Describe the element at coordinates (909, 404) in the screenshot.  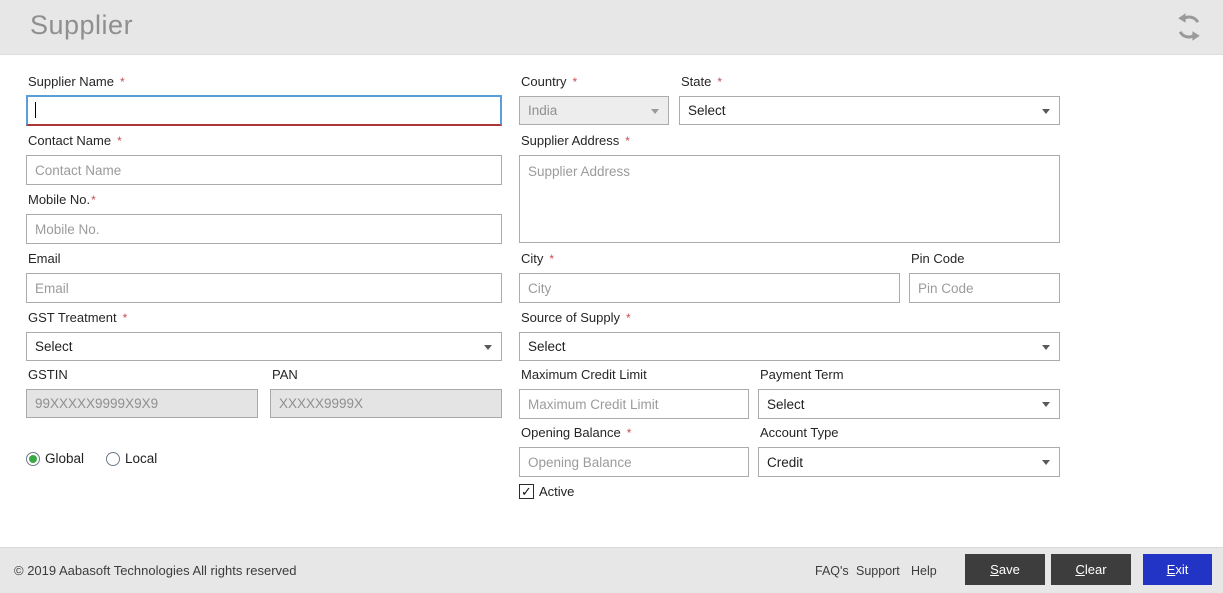
I see `payment-term-dropdown: Select` at that location.